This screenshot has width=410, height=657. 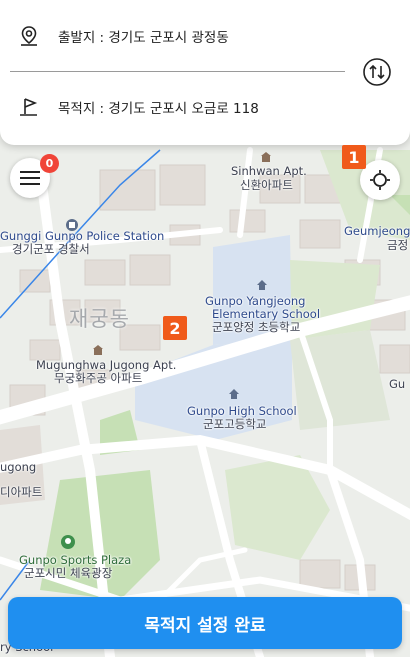 I want to click on map-label-sports-en: Gunpo Sports Plaza, so click(x=75, y=560).